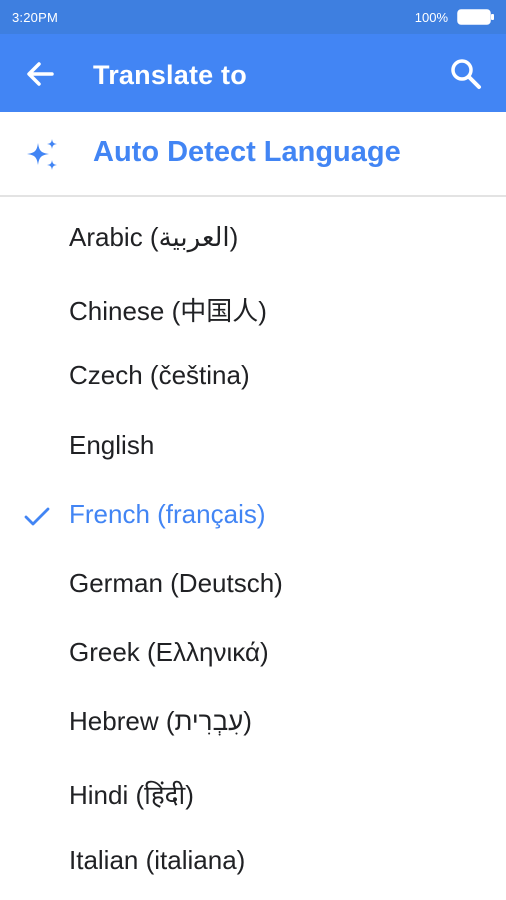  I want to click on language-item-hebrew: Hebrew (עִבְרִית), so click(253, 722).